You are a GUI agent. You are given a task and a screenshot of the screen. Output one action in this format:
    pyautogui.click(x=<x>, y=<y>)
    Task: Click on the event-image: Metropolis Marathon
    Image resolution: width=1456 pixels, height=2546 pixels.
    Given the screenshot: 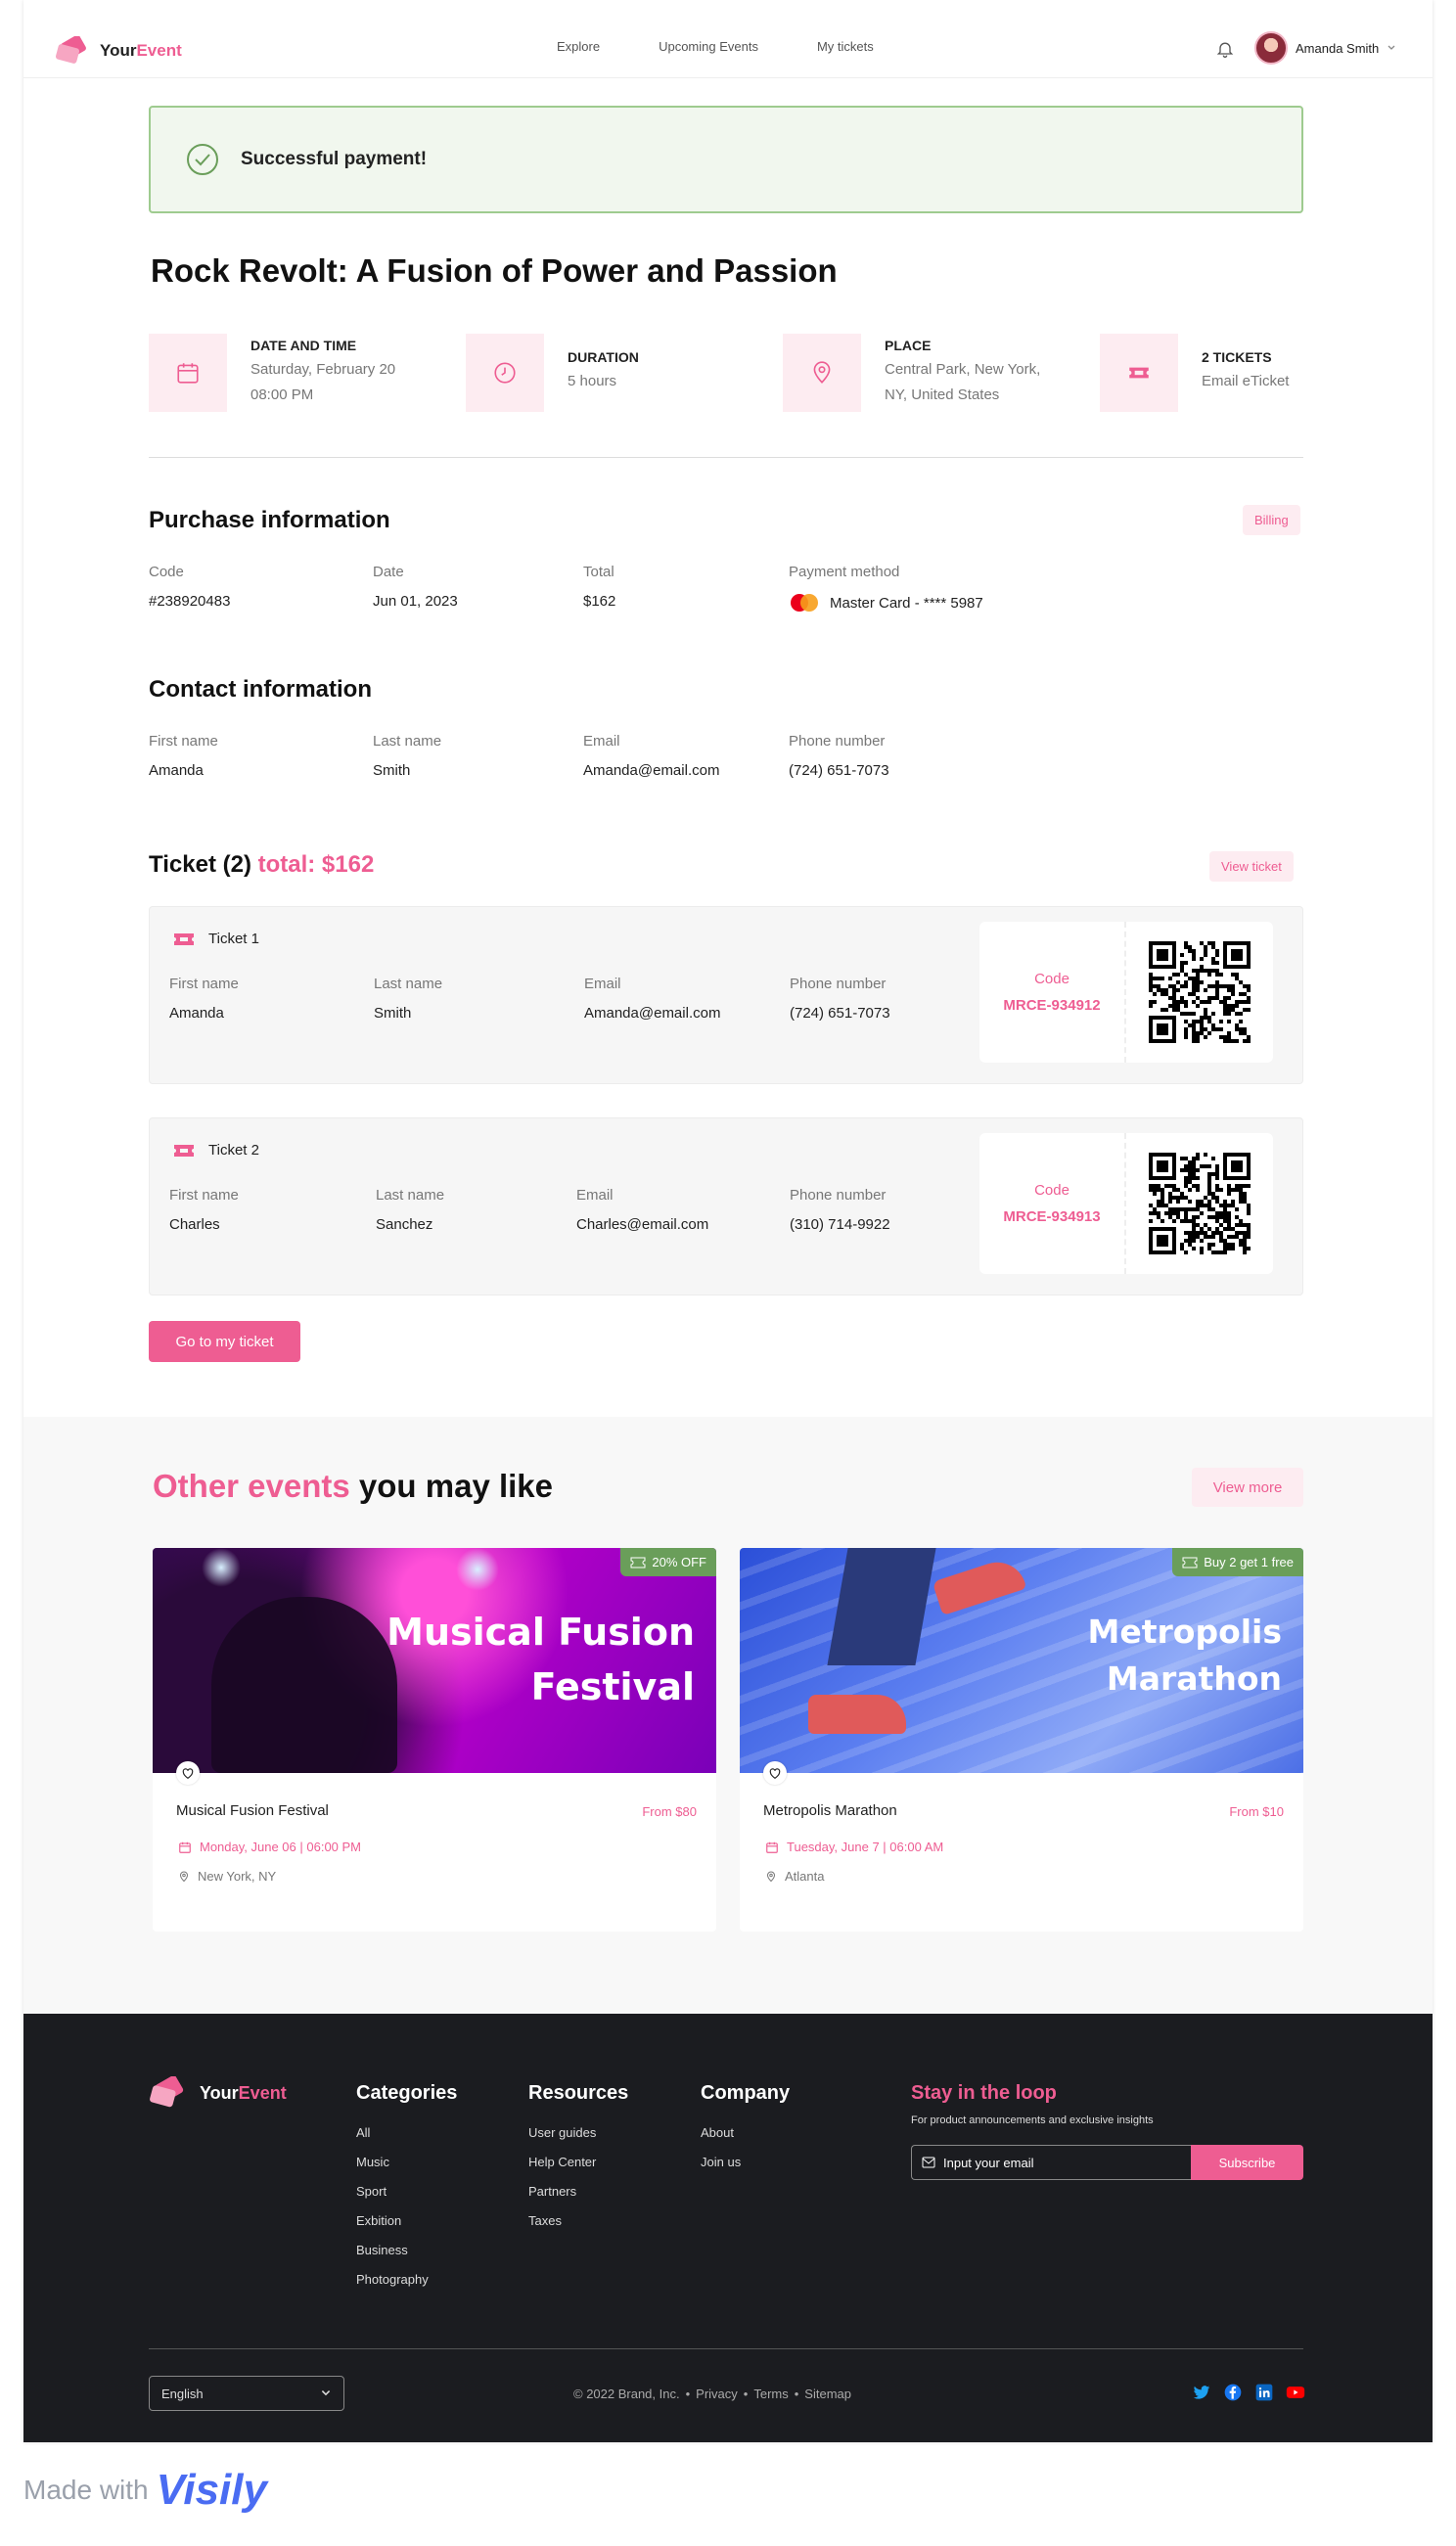 What is the action you would take?
    pyautogui.click(x=1021, y=1660)
    